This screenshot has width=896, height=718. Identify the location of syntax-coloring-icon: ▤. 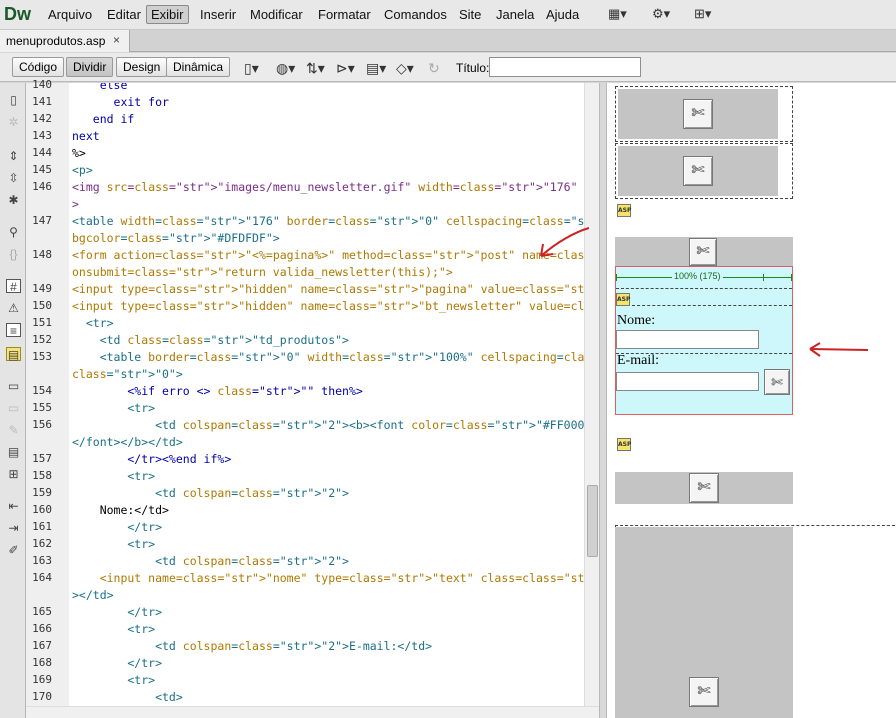
(13, 354).